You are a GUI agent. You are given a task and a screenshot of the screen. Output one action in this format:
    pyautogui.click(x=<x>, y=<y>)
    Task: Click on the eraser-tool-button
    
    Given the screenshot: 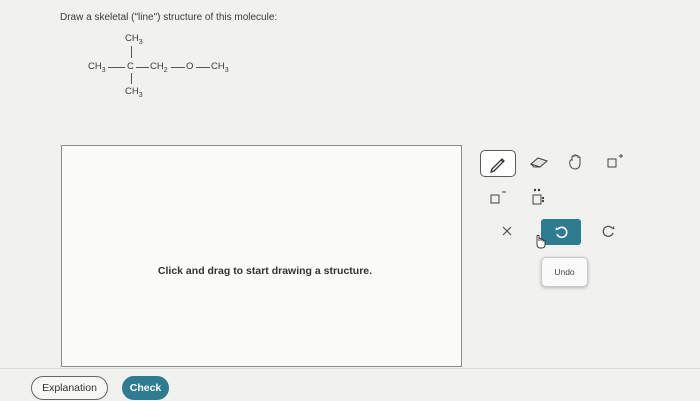 What is the action you would take?
    pyautogui.click(x=539, y=163)
    